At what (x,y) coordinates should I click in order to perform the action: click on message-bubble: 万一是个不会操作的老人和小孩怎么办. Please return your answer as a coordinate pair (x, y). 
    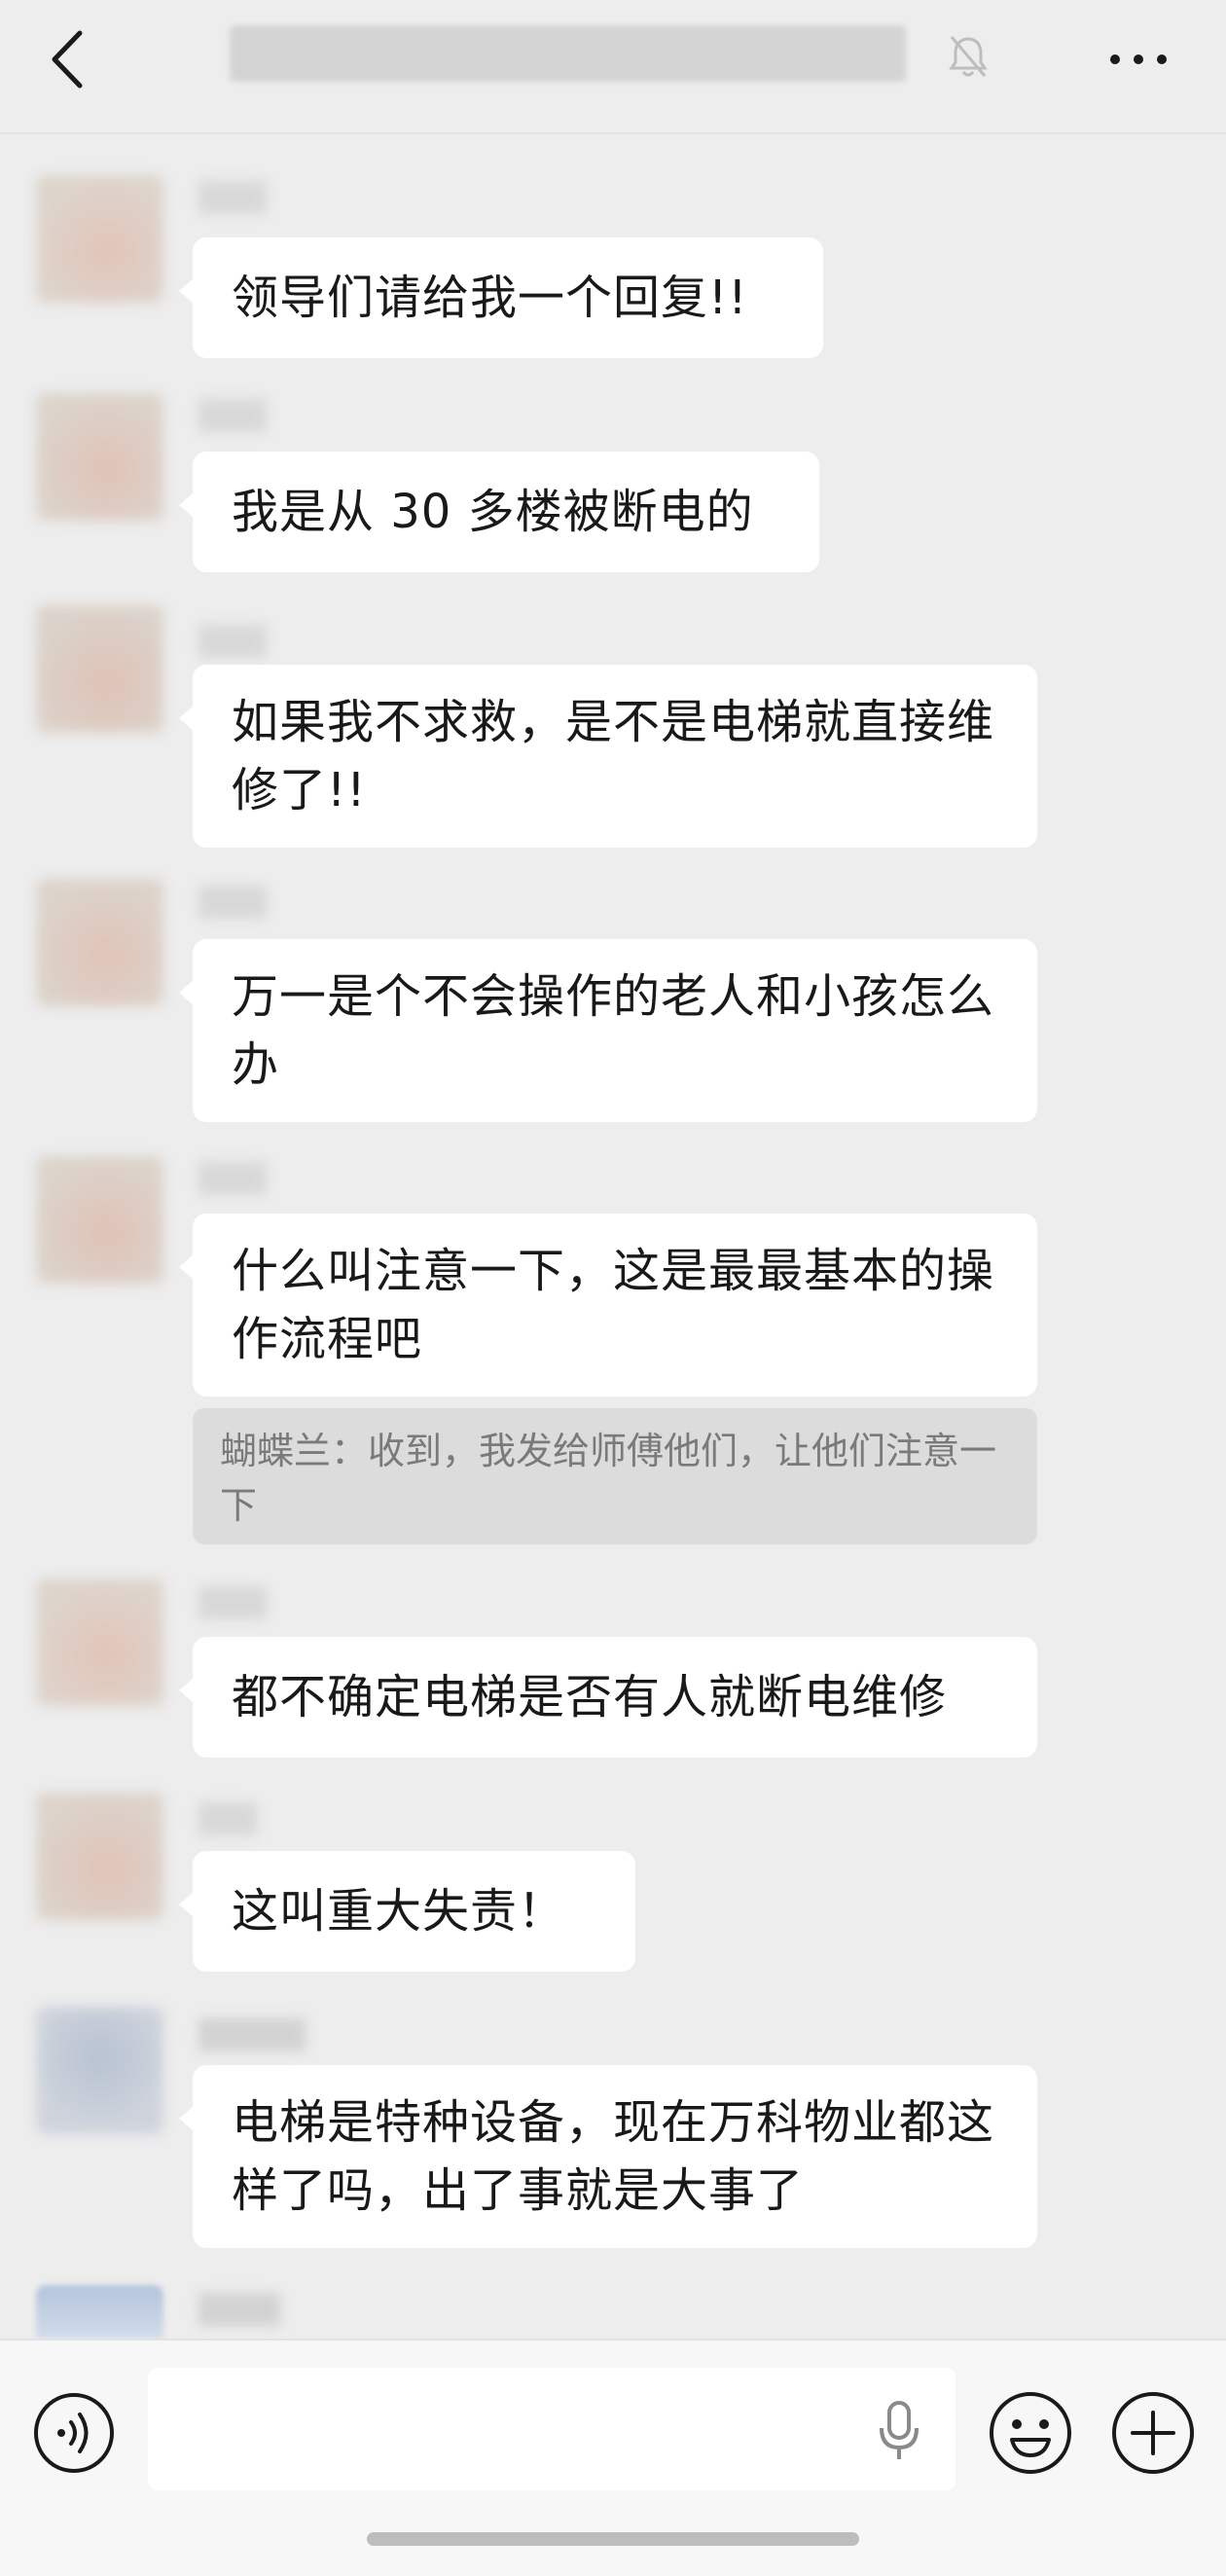
    Looking at the image, I should click on (608, 1030).